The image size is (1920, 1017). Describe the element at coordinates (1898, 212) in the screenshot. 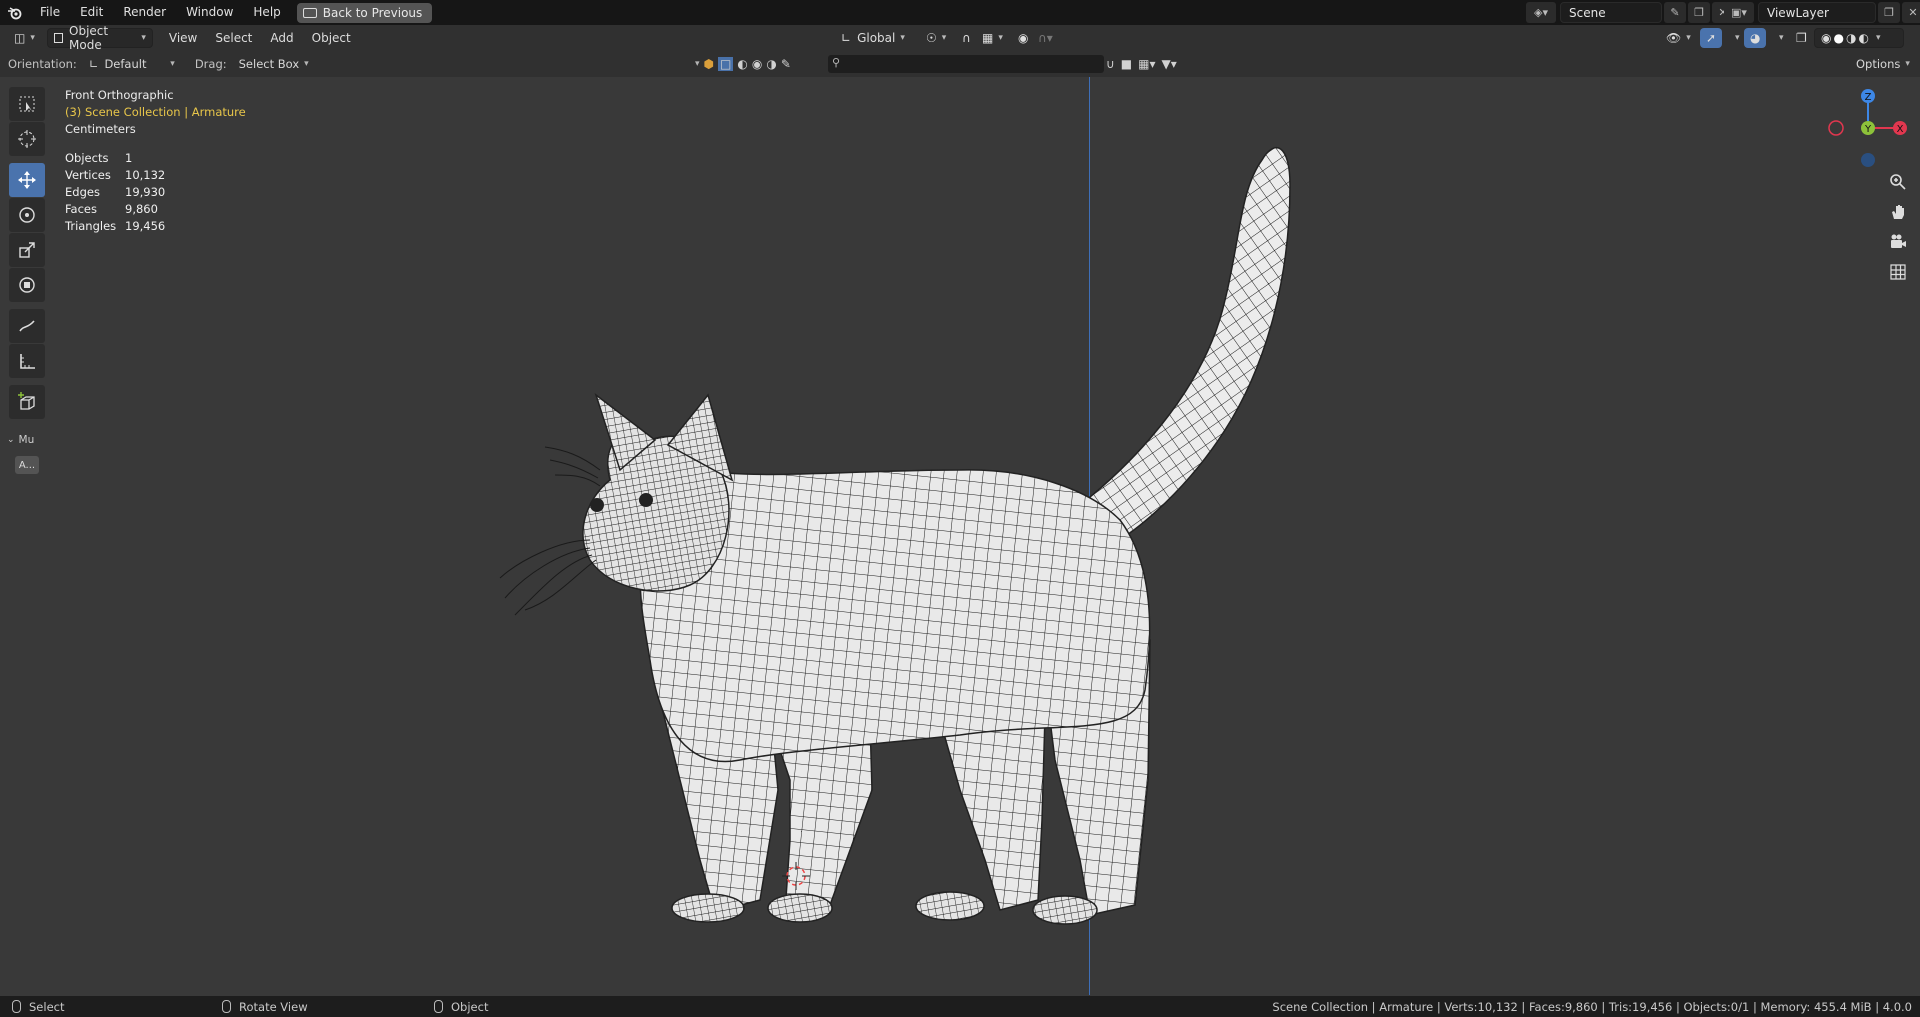

I see `pan-hand-icon` at that location.